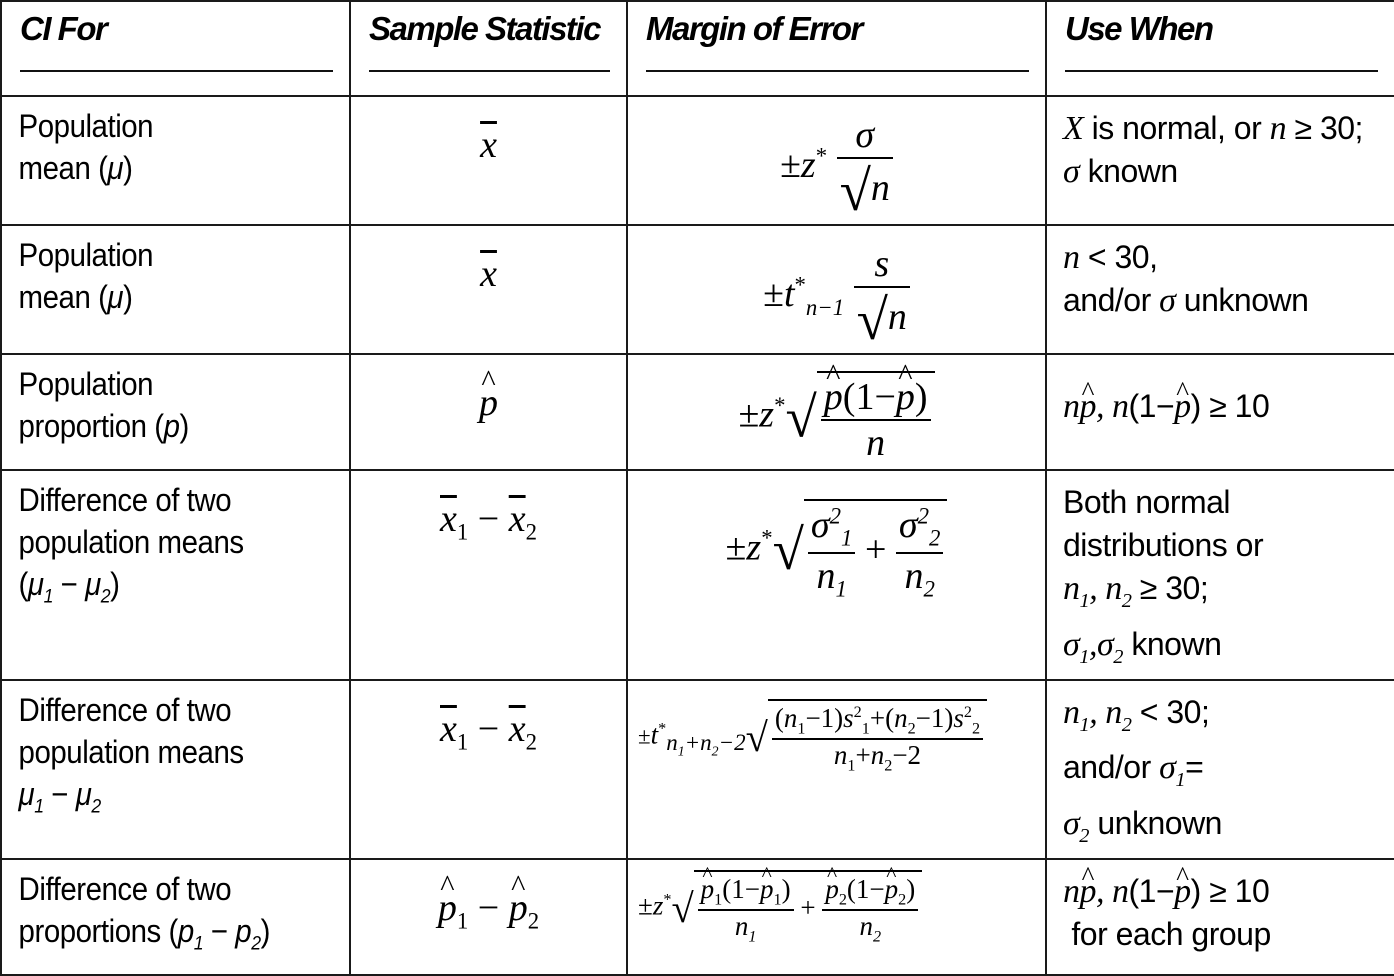  Describe the element at coordinates (1220, 391) in the screenshot. I see `use-when-text: np, n(1−p) ≥ 10` at that location.